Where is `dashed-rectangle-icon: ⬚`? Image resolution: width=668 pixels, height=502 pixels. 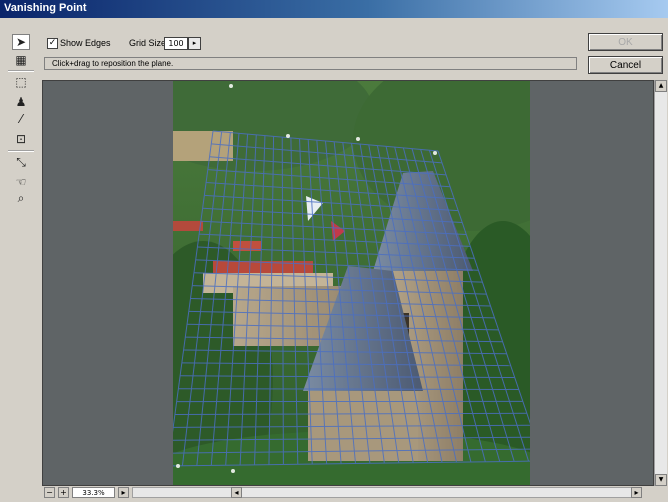
dashed-rectangle-icon: ⬚ is located at coordinates (21, 82).